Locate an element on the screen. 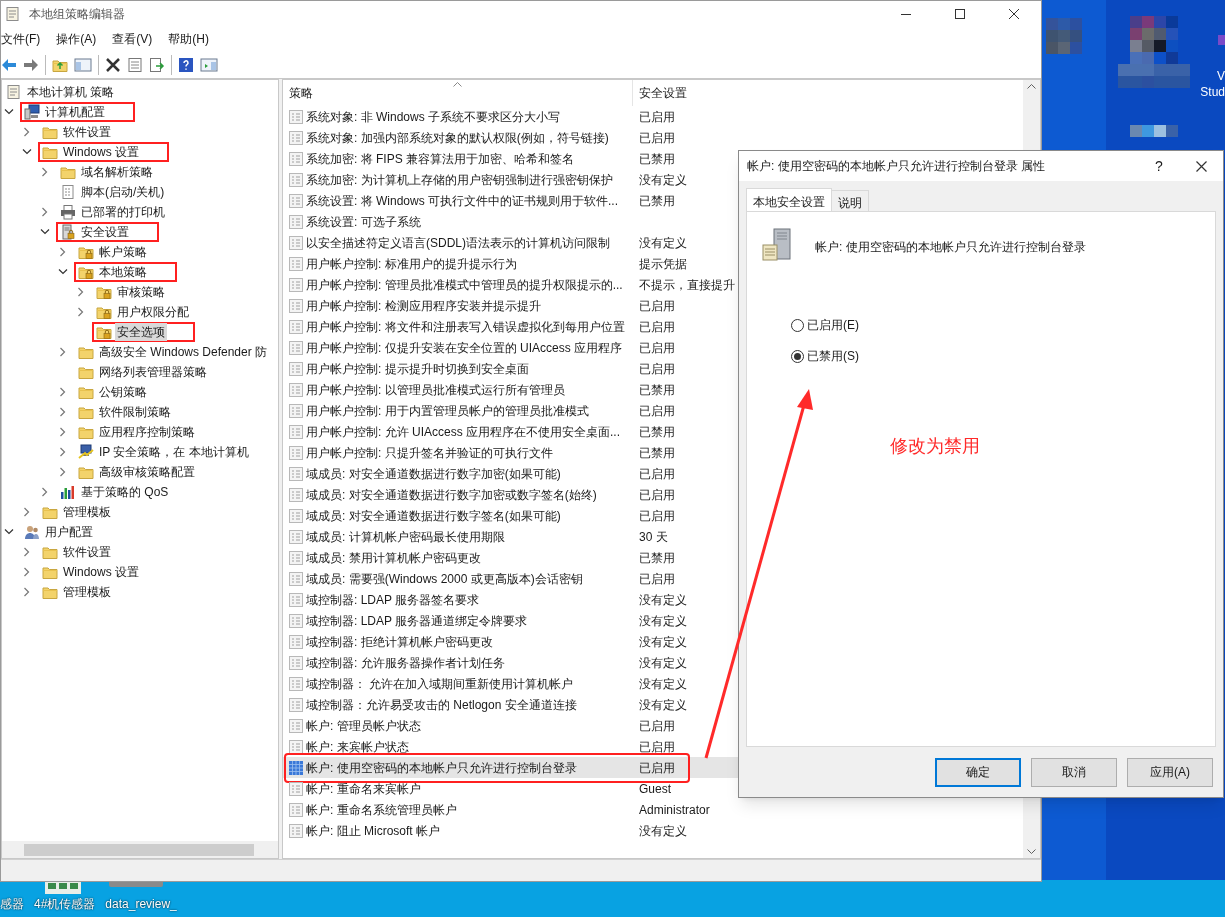  list-row: 帐户: 管理员帐户状态 已启用 is located at coordinates (653, 725).